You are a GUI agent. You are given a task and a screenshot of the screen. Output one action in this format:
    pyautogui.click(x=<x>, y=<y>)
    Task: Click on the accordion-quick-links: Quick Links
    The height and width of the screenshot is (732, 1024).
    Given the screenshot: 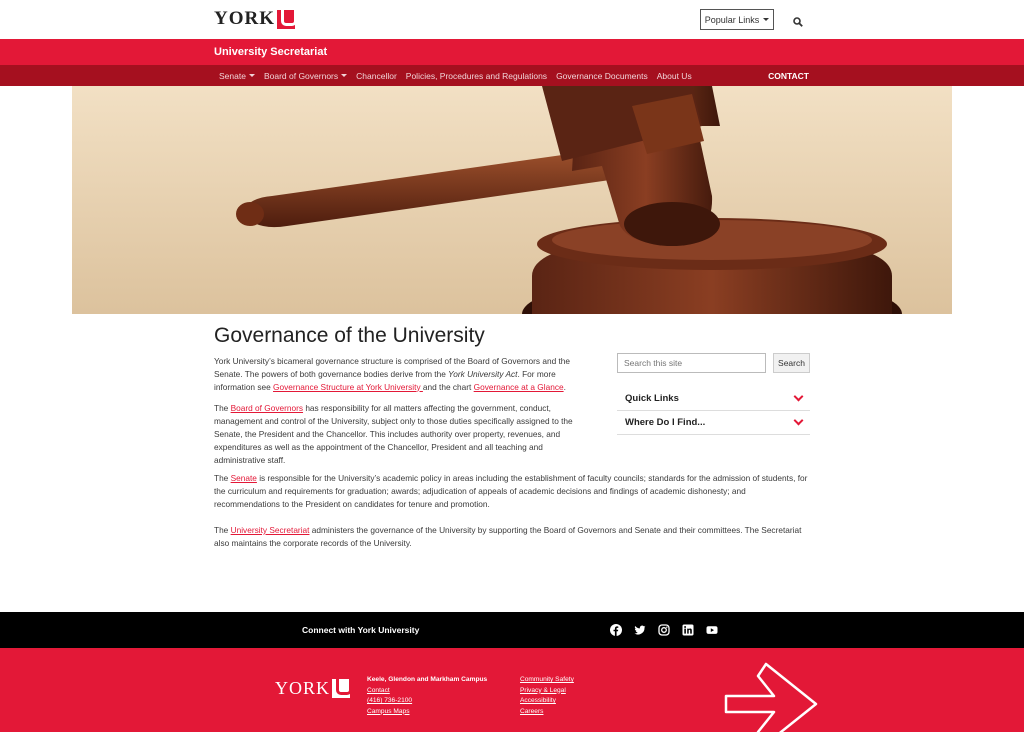 What is the action you would take?
    pyautogui.click(x=713, y=399)
    